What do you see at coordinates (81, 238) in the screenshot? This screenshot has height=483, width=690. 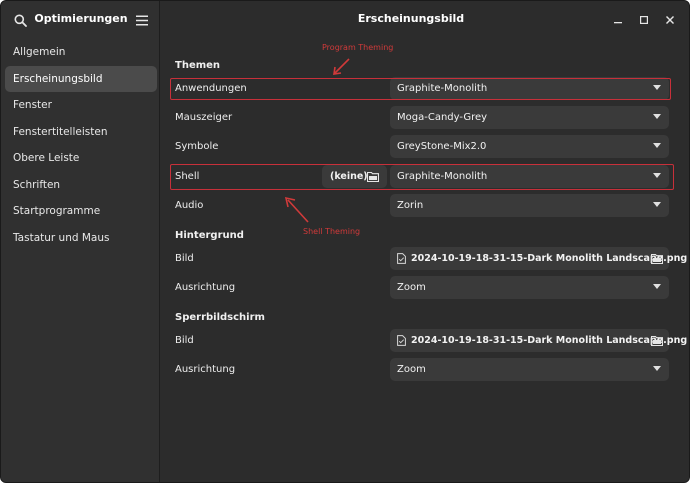 I see `sidebar-item-tastatur-und-maus: Tastatur und Maus` at bounding box center [81, 238].